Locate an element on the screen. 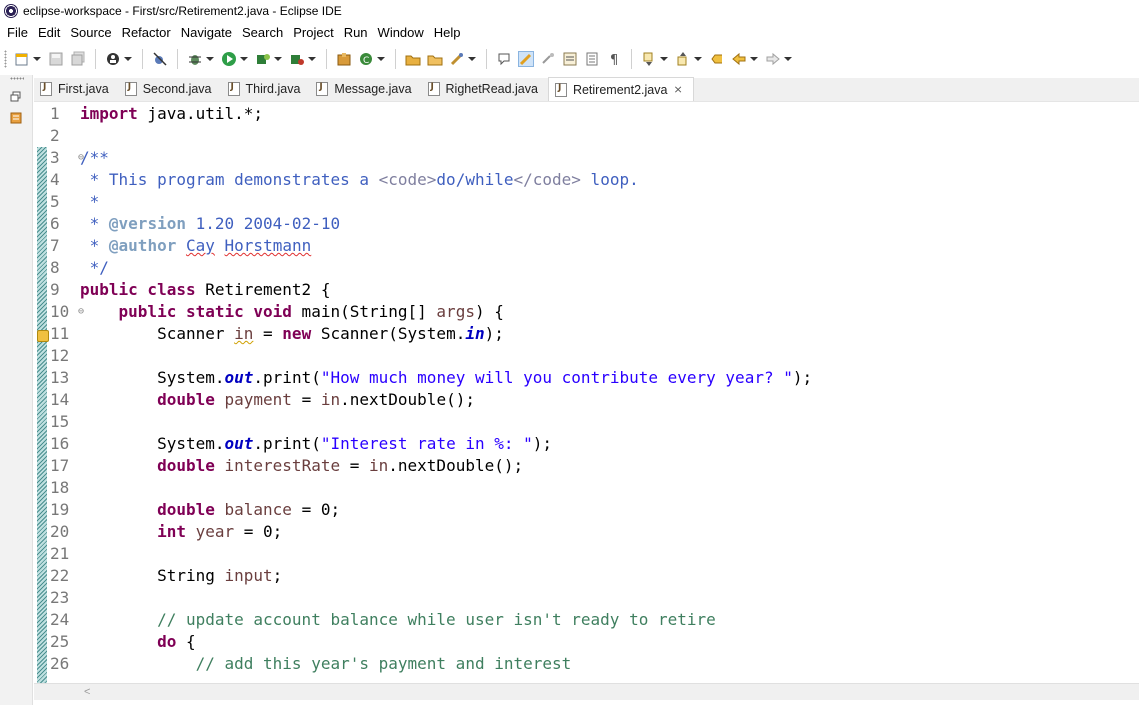  horizontal-scrollbar: < is located at coordinates (586, 691).